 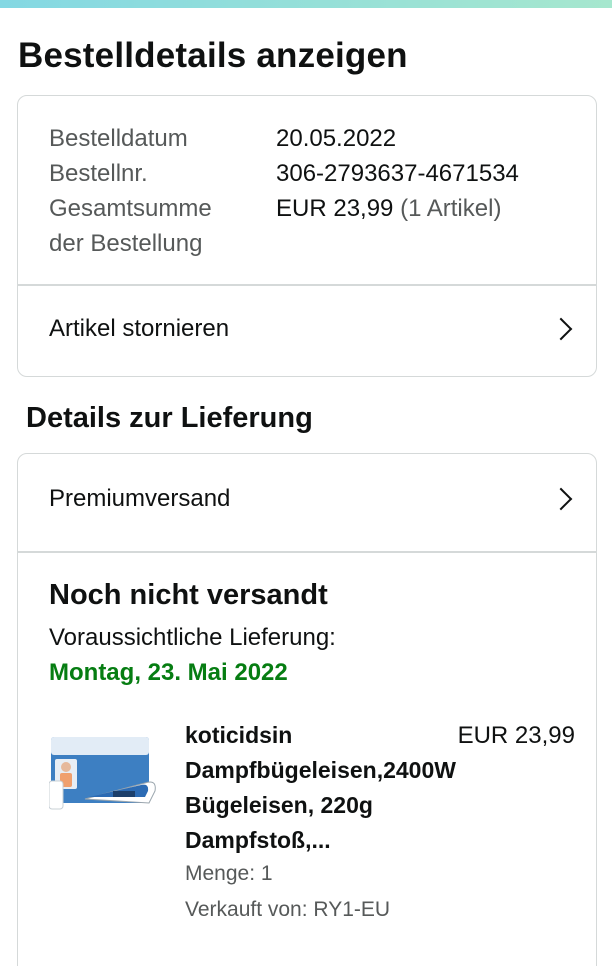 I want to click on eta-date: Montag, 23. Mai 2022, so click(x=168, y=672).